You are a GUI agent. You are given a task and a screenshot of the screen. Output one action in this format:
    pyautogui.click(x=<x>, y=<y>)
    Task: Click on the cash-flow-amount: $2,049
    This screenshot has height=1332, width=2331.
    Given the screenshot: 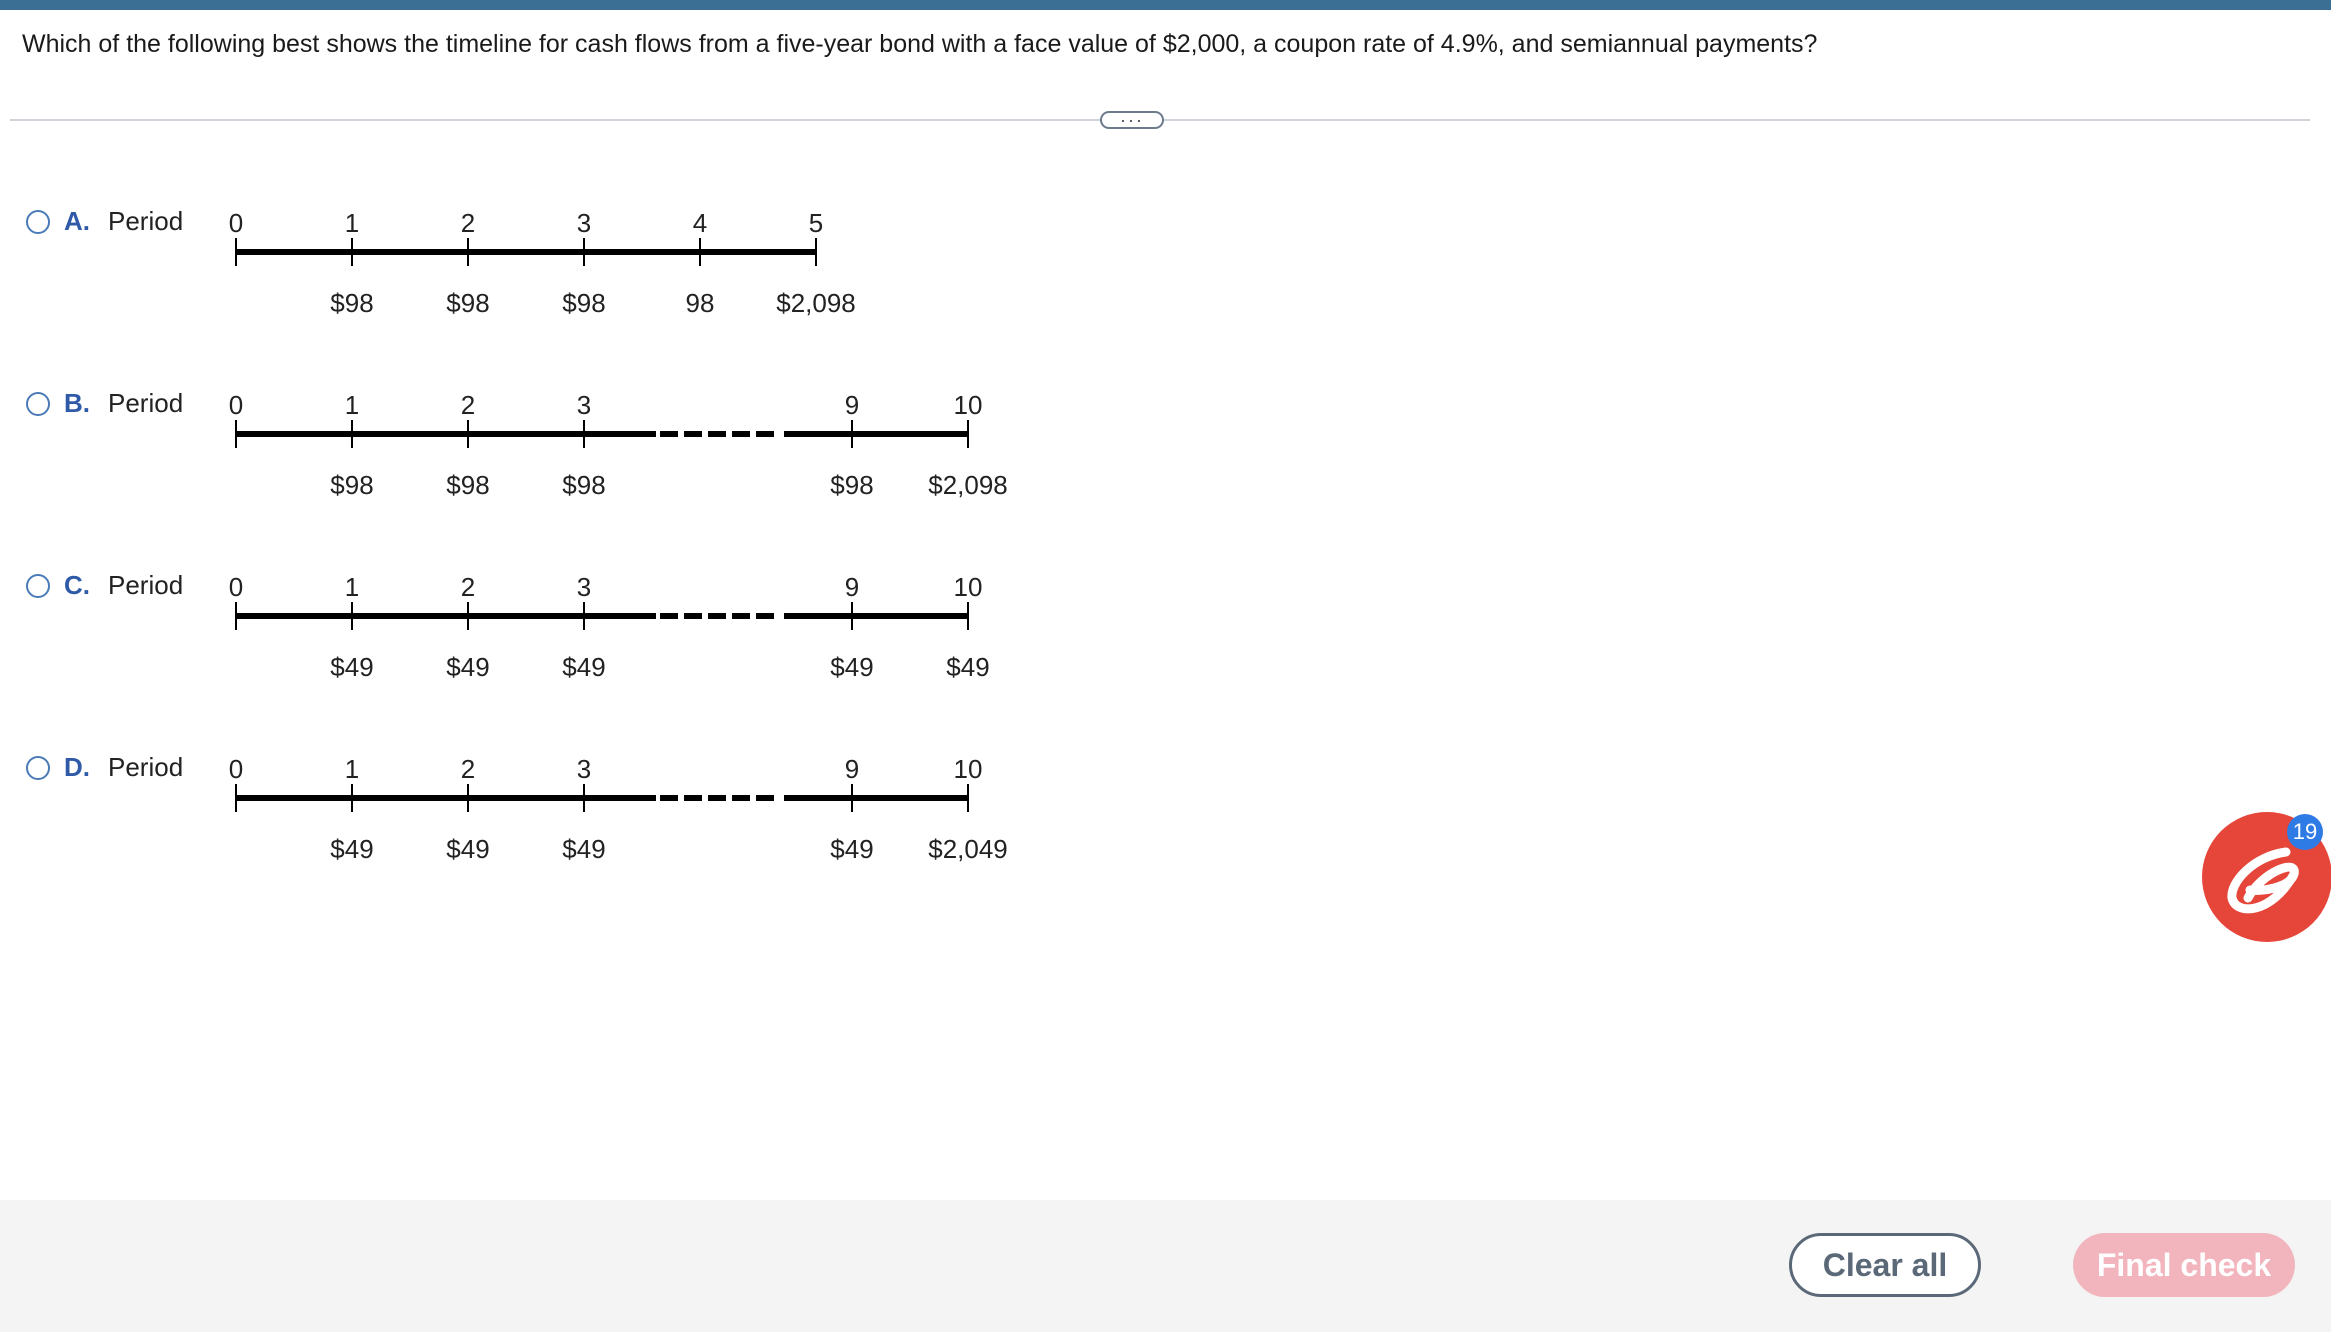 What is the action you would take?
    pyautogui.click(x=968, y=849)
    